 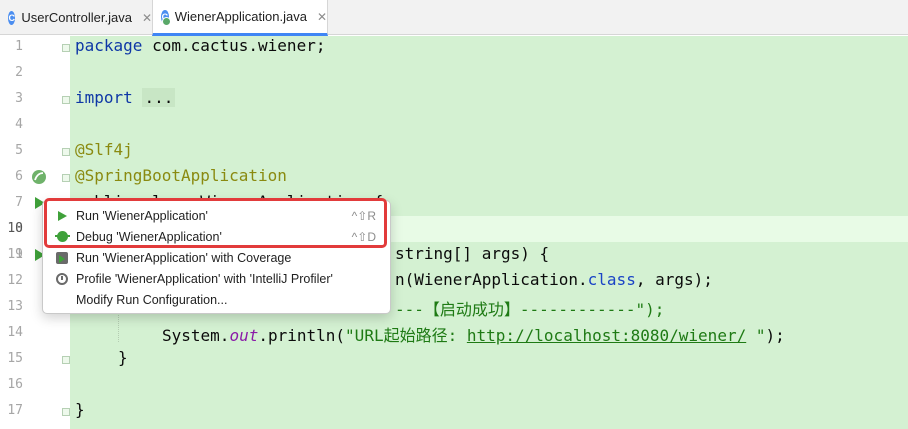 I want to click on string-literal: ", so click(x=756, y=335).